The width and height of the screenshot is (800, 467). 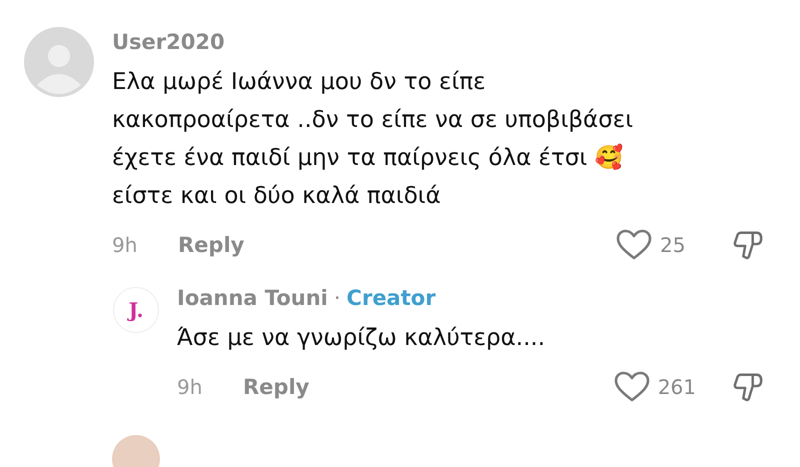 What do you see at coordinates (252, 298) in the screenshot?
I see `username: Ioanna Touni` at bounding box center [252, 298].